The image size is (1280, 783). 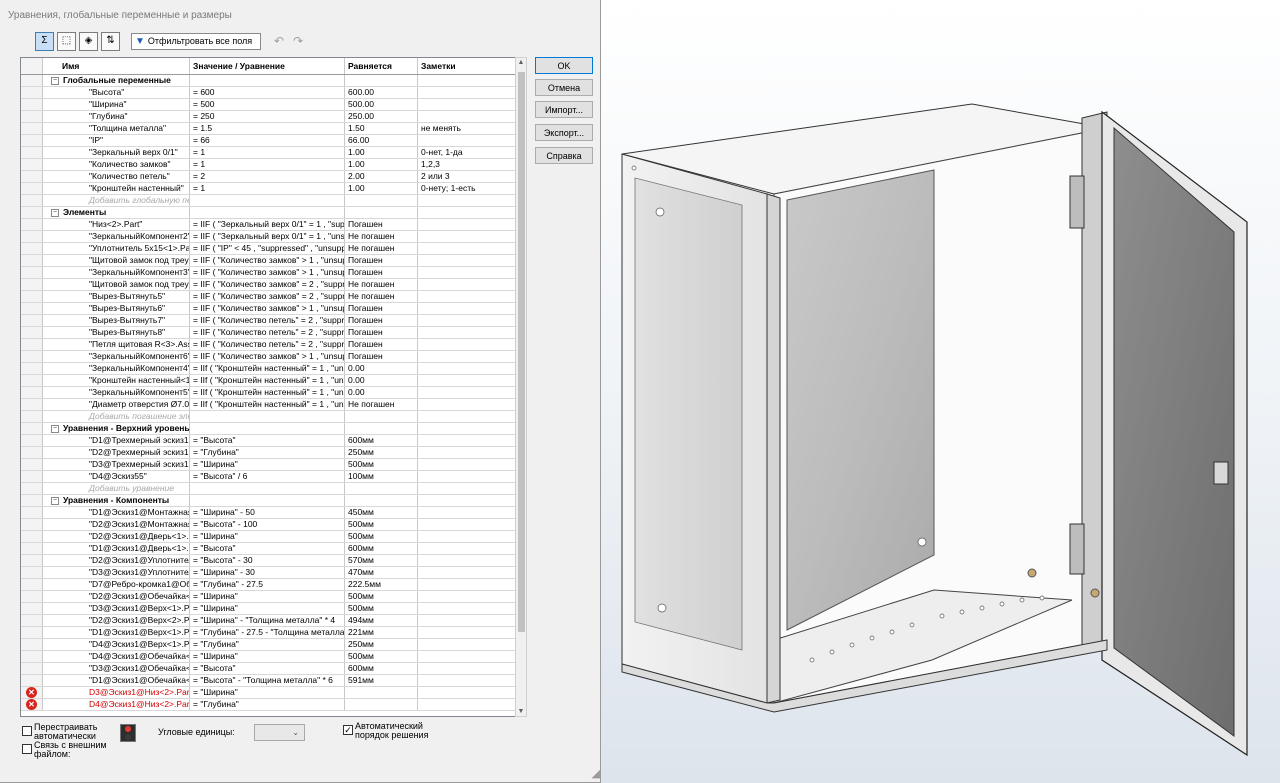 What do you see at coordinates (564, 65) in the screenshot?
I see `ok-button: OK` at bounding box center [564, 65].